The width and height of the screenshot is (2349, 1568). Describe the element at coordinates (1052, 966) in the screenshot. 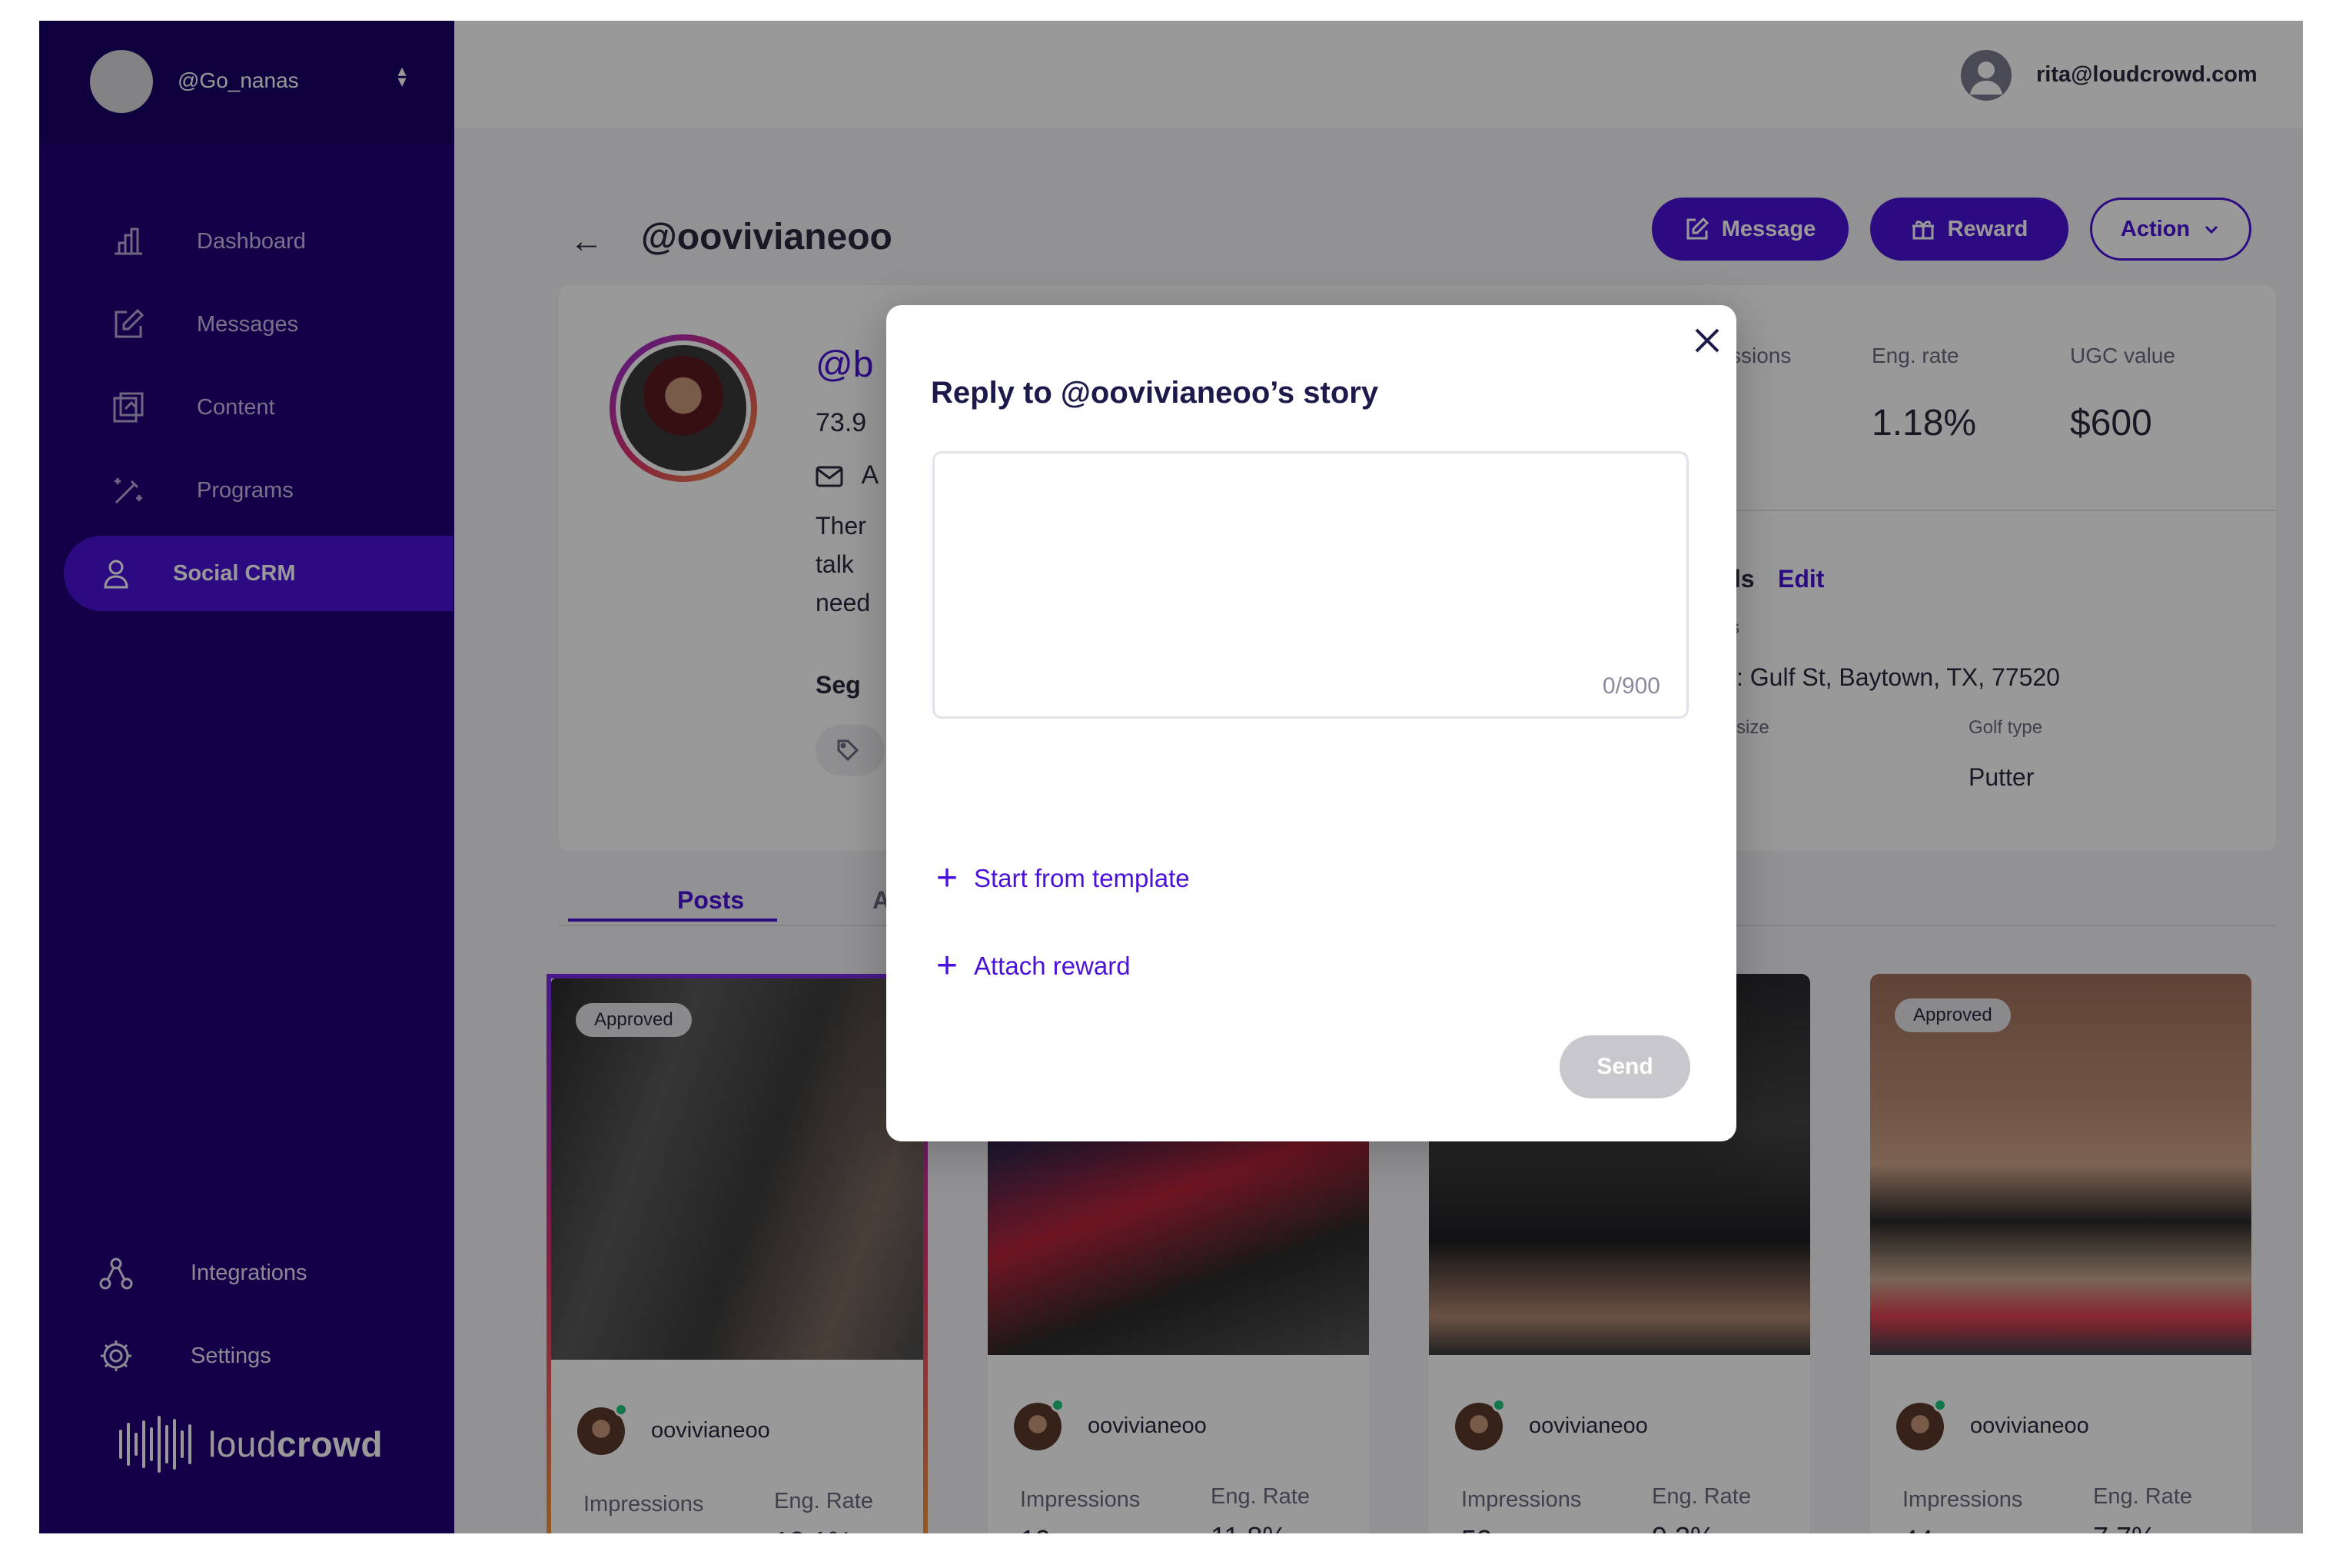

I see `attach-reward-label: Attach reward` at that location.